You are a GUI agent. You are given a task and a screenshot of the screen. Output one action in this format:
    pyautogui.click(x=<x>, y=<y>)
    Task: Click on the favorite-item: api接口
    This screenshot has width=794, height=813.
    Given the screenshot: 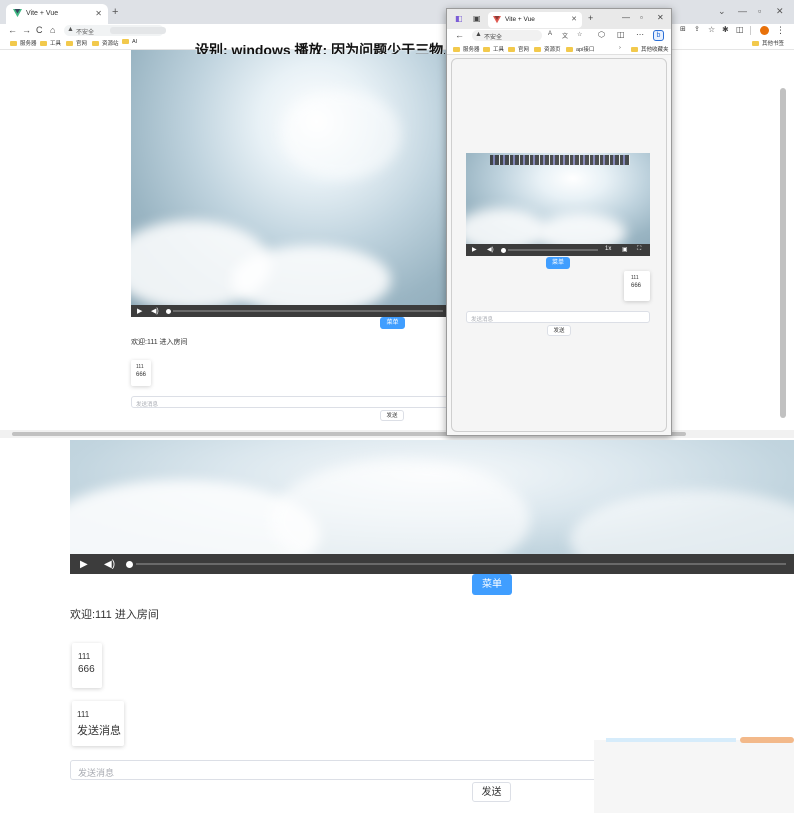 What is the action you would take?
    pyautogui.click(x=580, y=49)
    